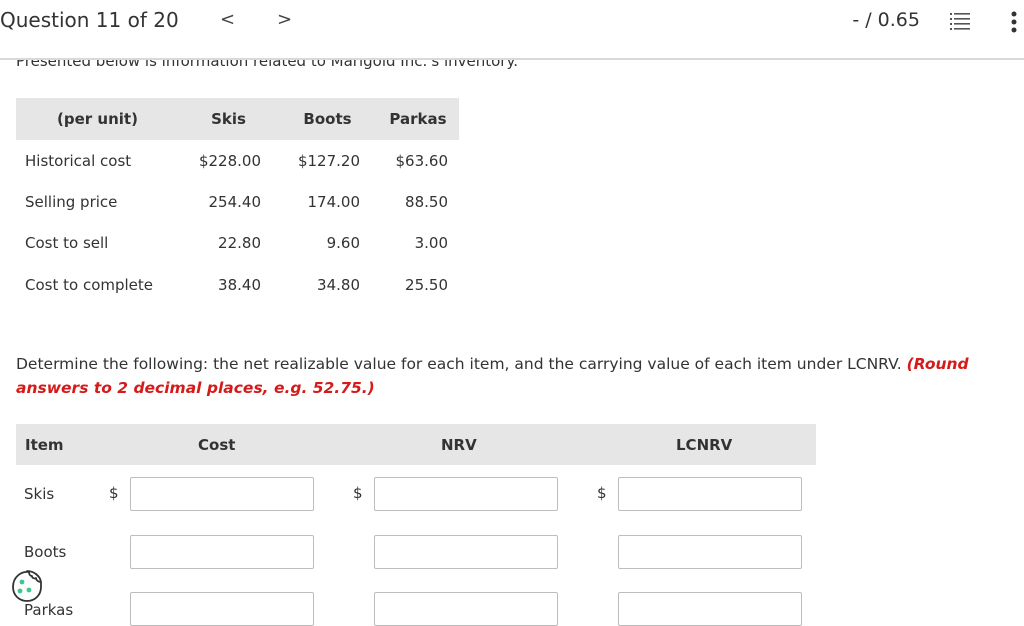 This screenshot has width=1024, height=626. What do you see at coordinates (227, 20) in the screenshot?
I see `previous-question-button: <` at bounding box center [227, 20].